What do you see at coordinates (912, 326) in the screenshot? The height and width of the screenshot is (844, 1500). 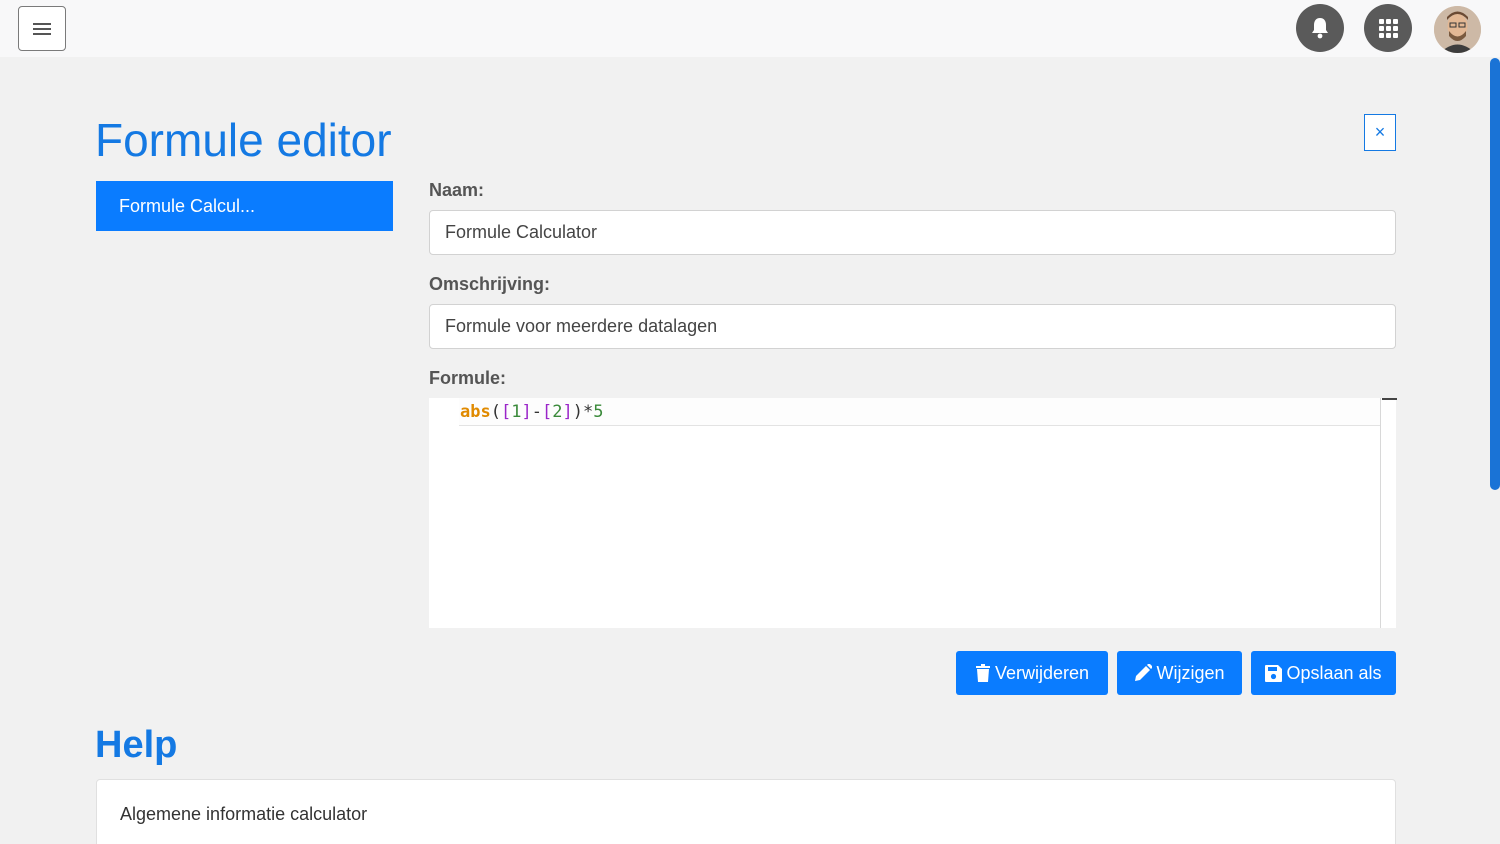 I see `description-field` at bounding box center [912, 326].